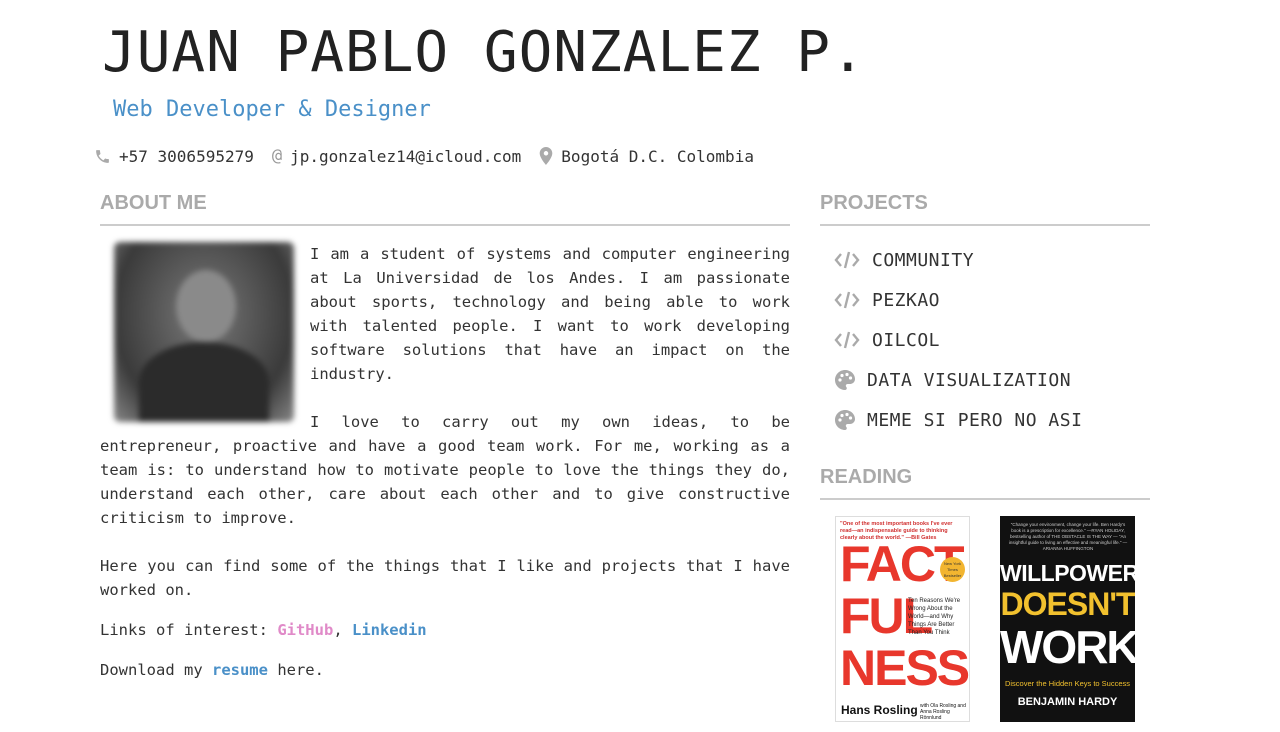 The height and width of the screenshot is (732, 1280). I want to click on location-text: Bogotá D.C. Colombia, so click(657, 156).